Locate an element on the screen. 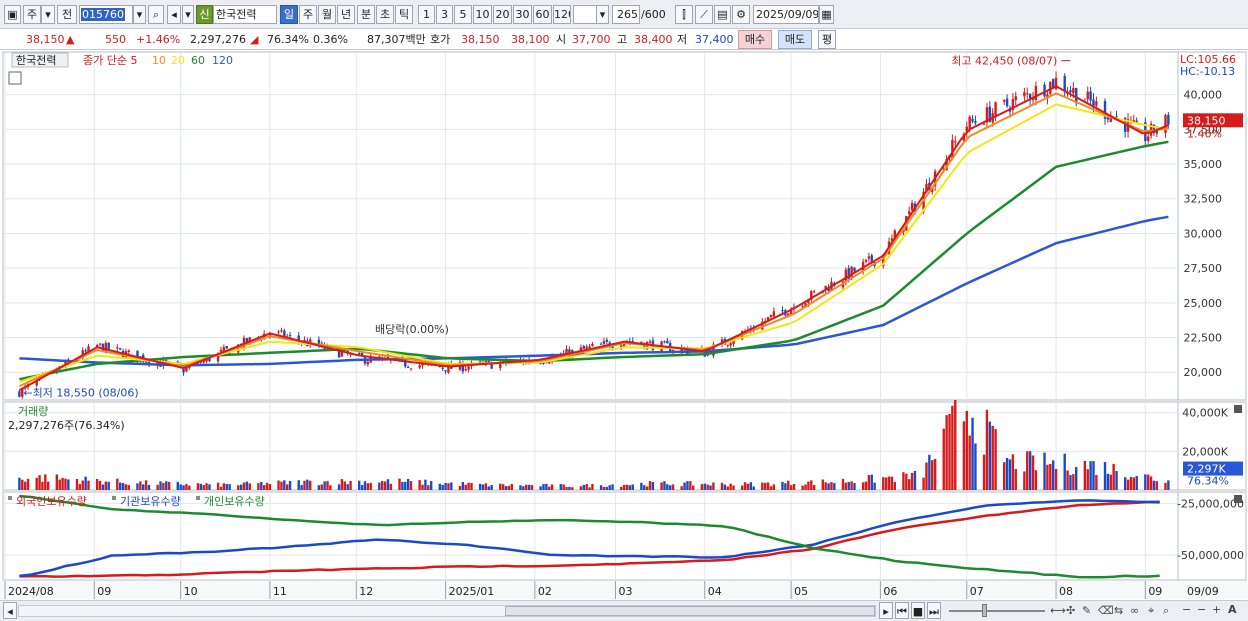 The width and height of the screenshot is (1248, 621). interval-5-button: 5 is located at coordinates (463, 14).